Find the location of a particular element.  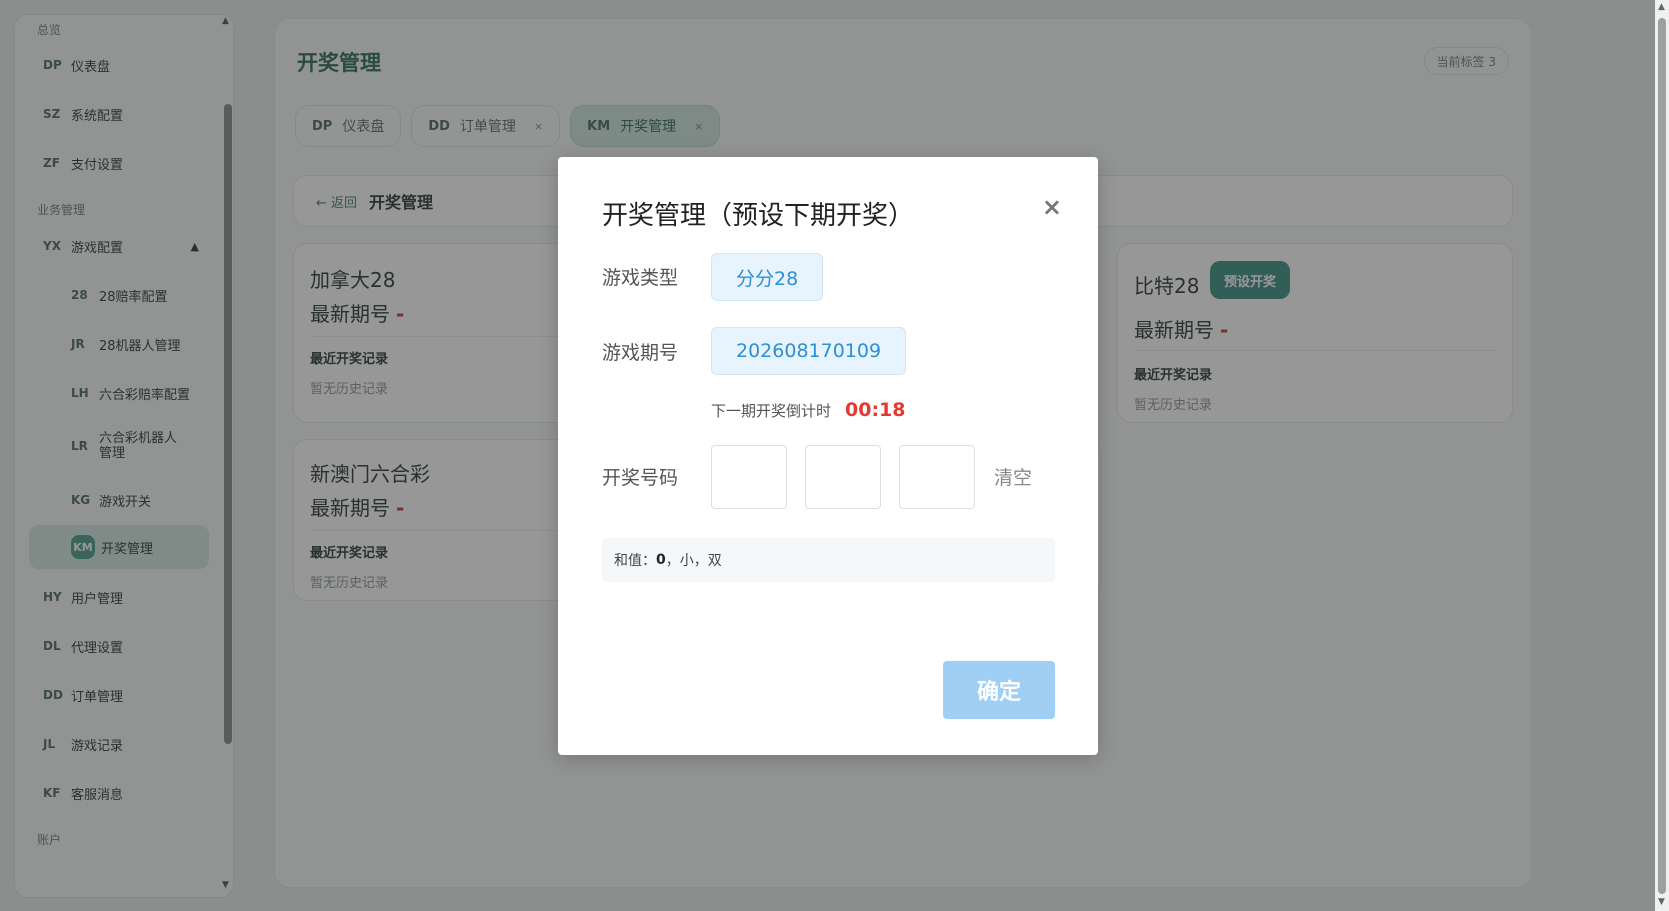

countdown: 下一期开奖倒计时 00:18 is located at coordinates (808, 410).